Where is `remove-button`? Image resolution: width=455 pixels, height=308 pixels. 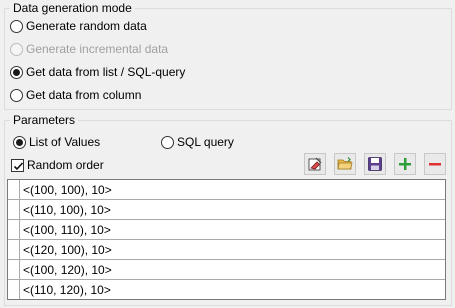 remove-button is located at coordinates (435, 164).